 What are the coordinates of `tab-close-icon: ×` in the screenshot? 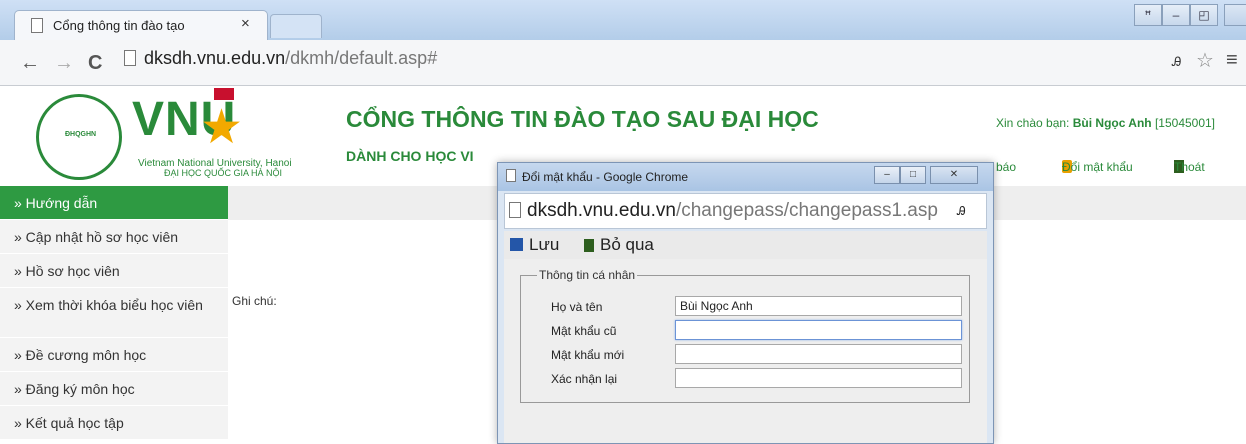 It's located at (245, 23).